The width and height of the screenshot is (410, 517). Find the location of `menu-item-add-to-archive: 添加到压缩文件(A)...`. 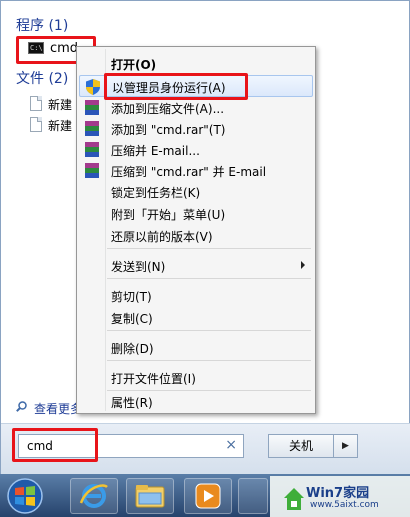

menu-item-add-to-archive: 添加到压缩文件(A)... is located at coordinates (196, 108).